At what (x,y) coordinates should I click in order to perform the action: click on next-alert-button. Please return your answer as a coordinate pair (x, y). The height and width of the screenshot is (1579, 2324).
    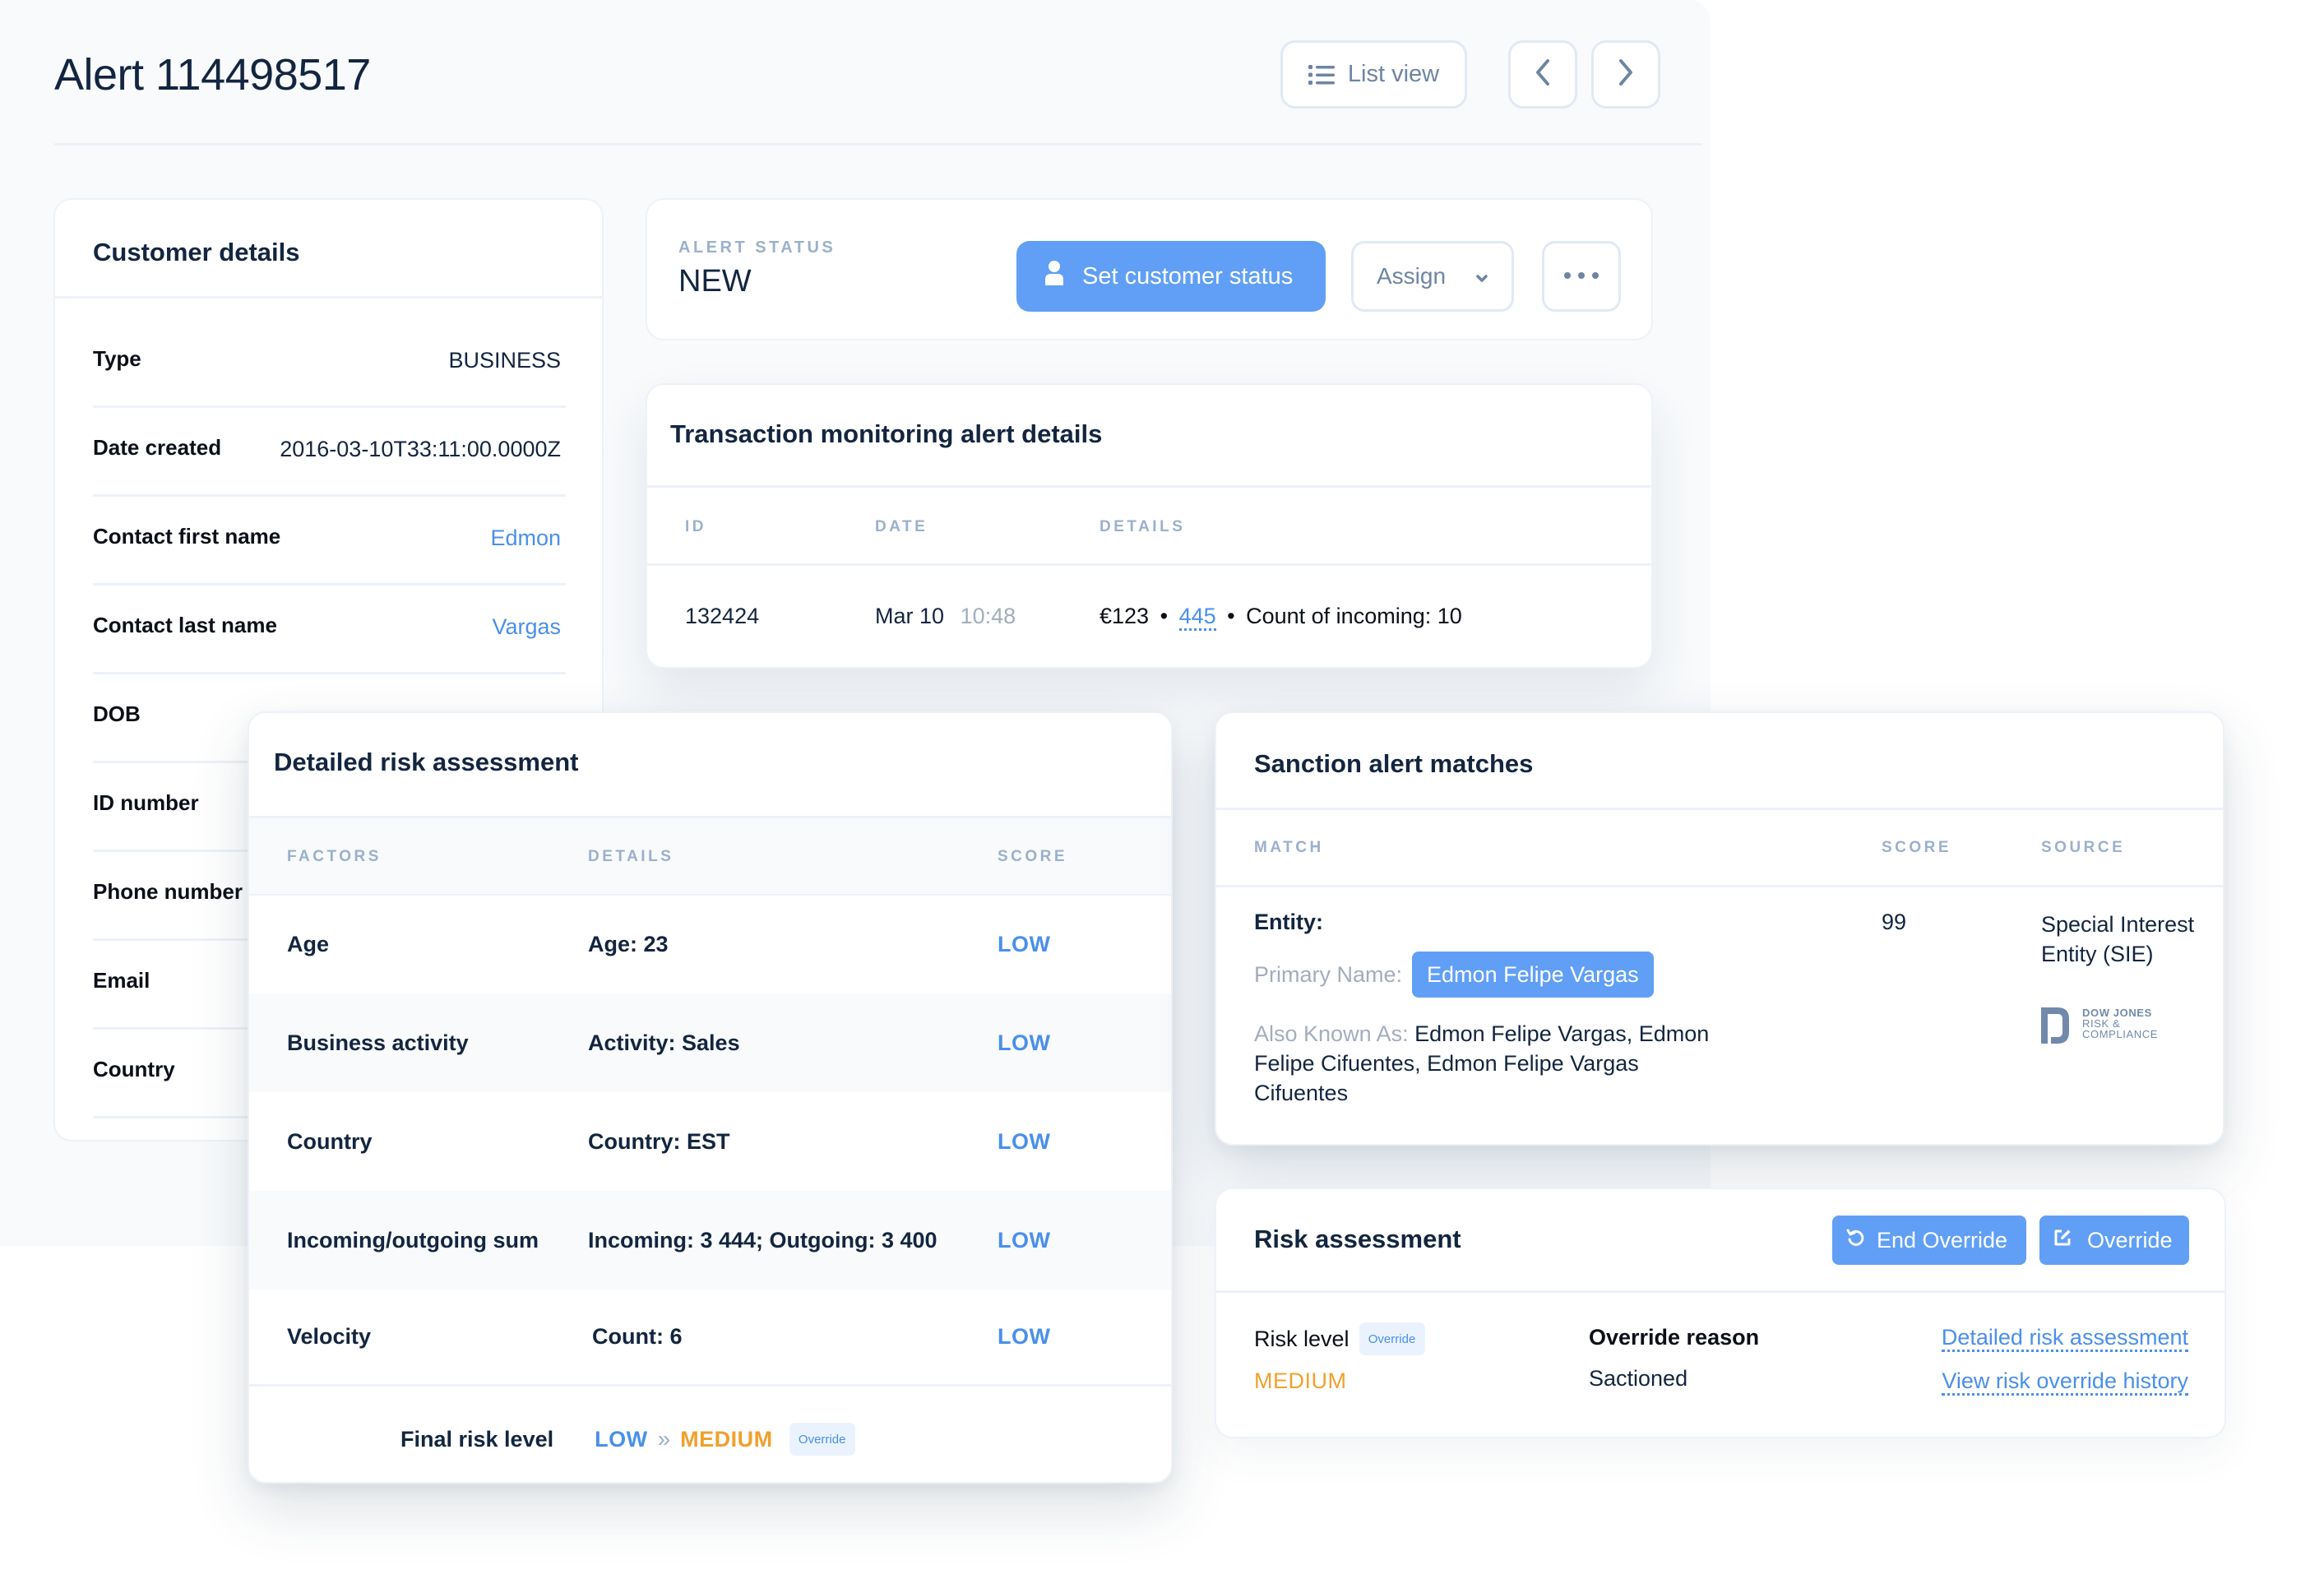
    Looking at the image, I should click on (1625, 75).